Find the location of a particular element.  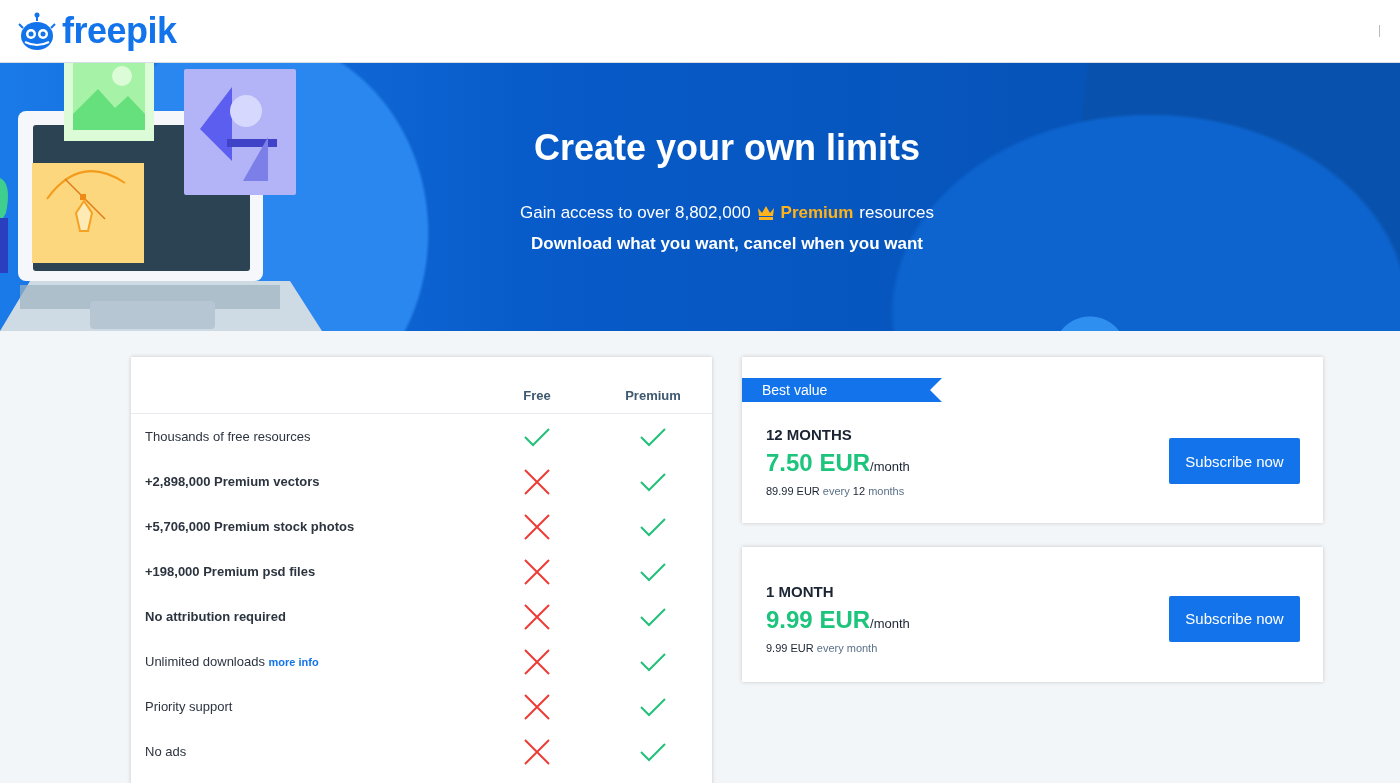

best-value-ribbon: Best value is located at coordinates (842, 390).